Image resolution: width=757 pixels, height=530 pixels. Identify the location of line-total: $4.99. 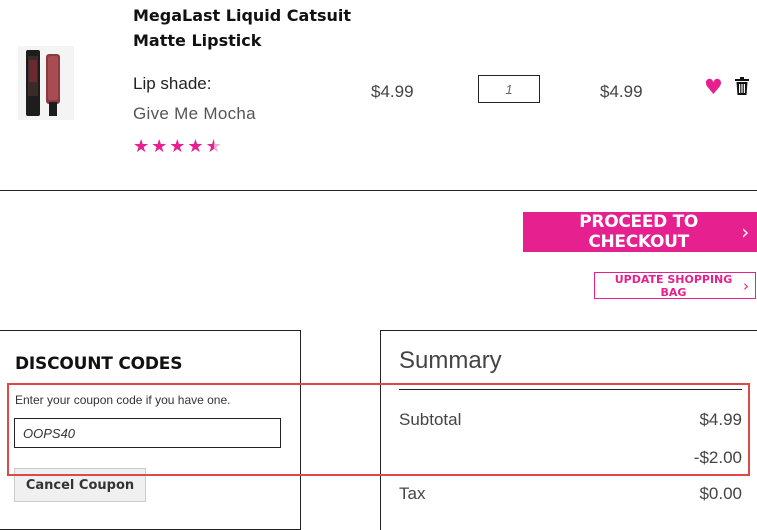
(621, 91).